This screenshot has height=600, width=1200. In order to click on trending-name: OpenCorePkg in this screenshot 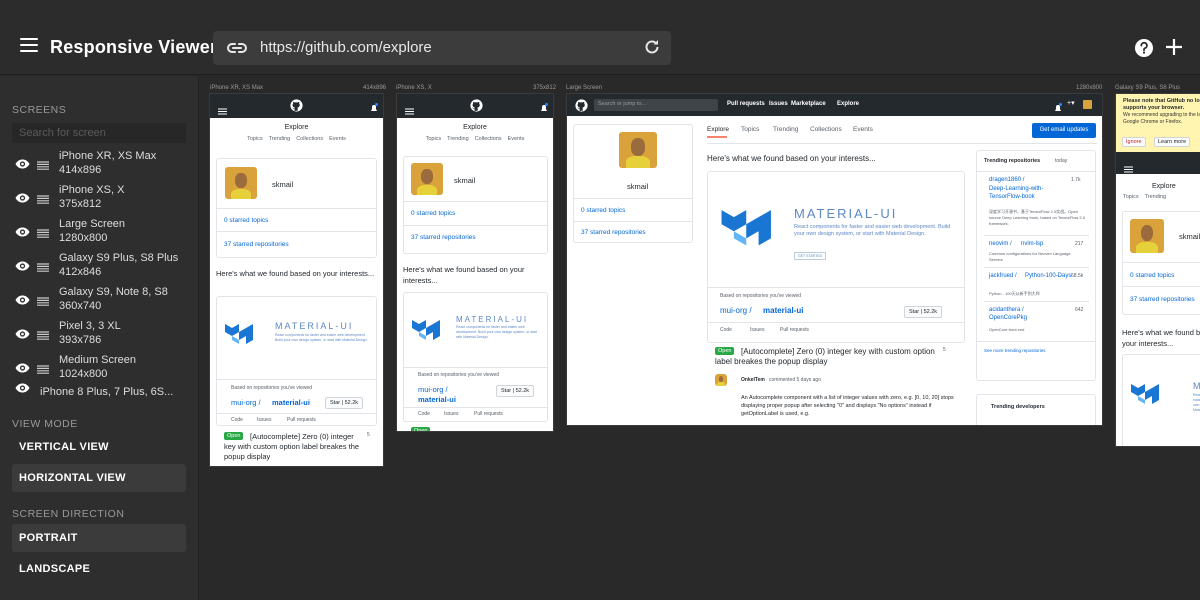, I will do `click(1008, 318)`.